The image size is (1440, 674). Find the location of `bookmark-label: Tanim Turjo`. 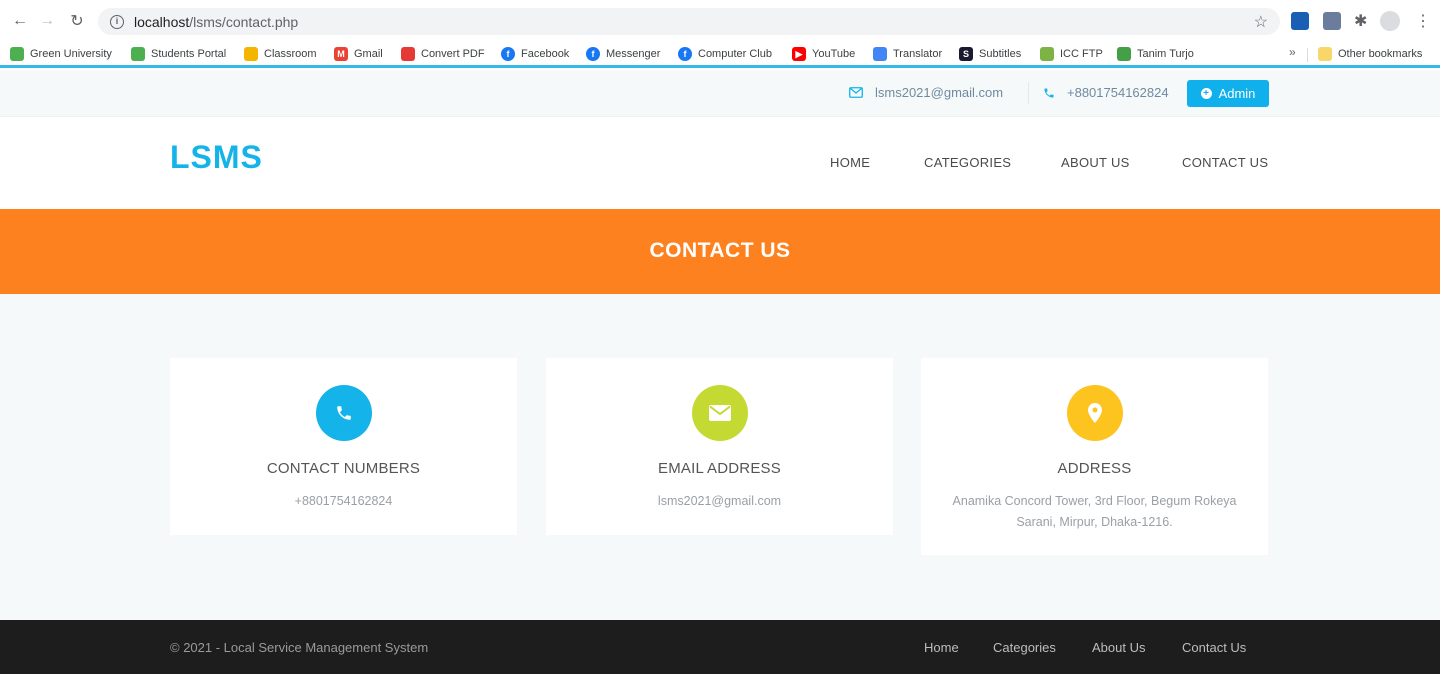

bookmark-label: Tanim Turjo is located at coordinates (1165, 54).